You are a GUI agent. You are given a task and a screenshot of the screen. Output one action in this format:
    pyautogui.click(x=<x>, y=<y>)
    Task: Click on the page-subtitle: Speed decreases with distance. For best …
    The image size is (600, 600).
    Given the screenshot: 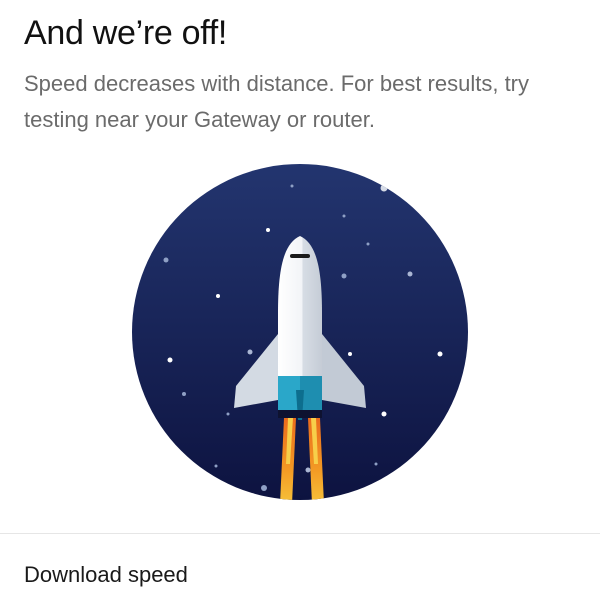 What is the action you would take?
    pyautogui.click(x=277, y=101)
    